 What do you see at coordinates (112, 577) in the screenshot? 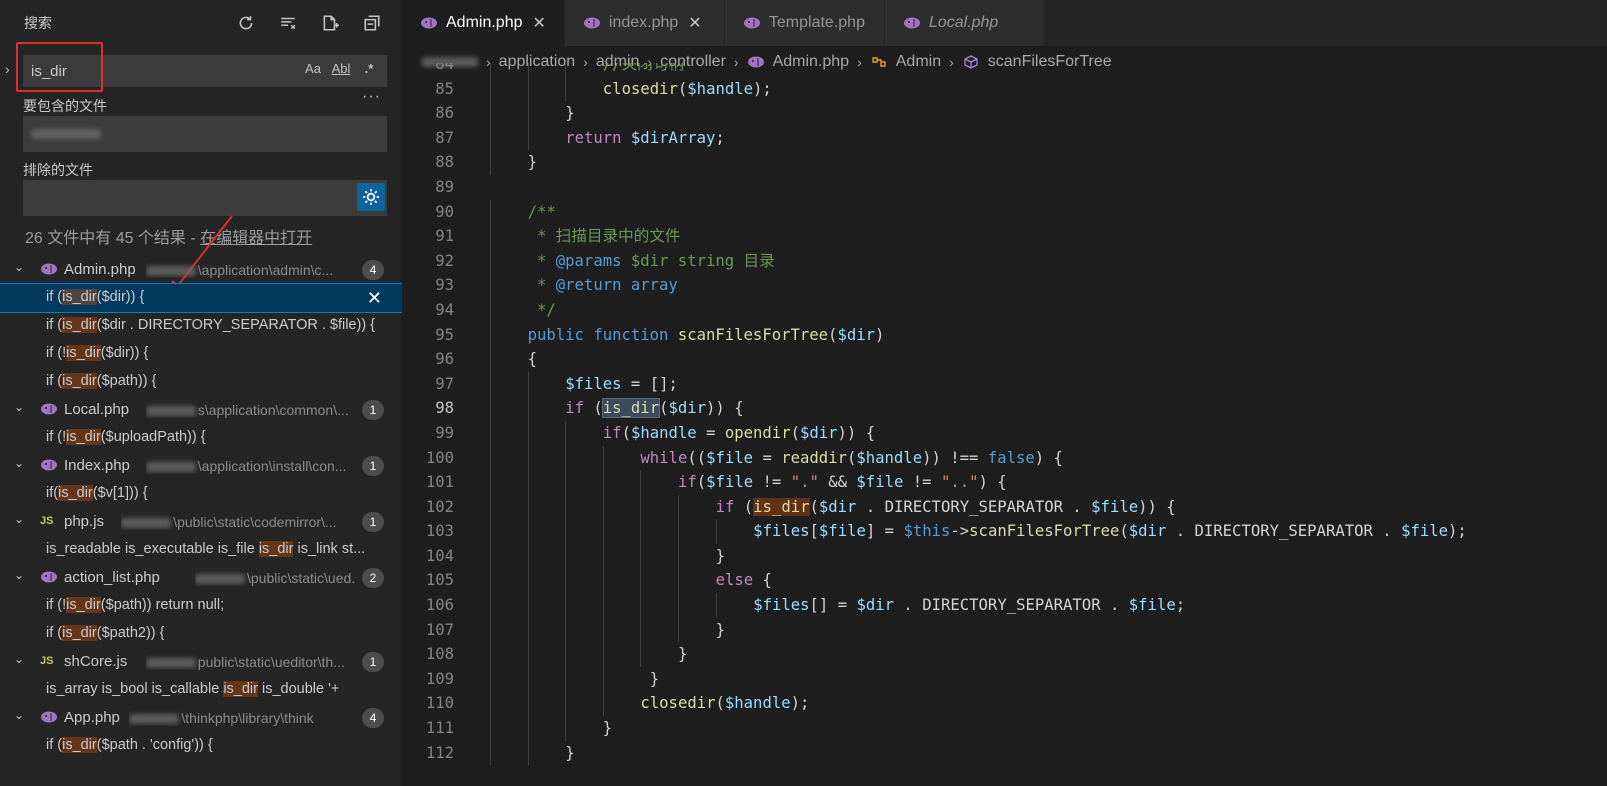
I see `file-name: action_list.php` at bounding box center [112, 577].